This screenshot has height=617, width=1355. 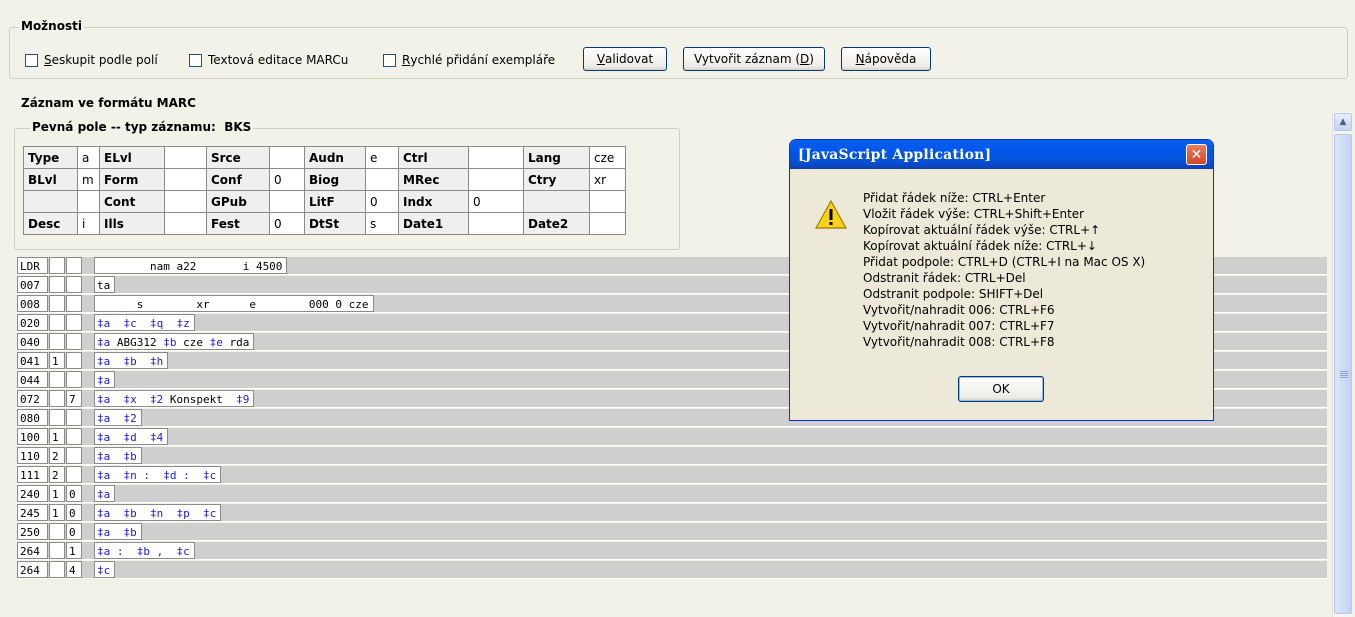 What do you see at coordinates (1343, 122) in the screenshot?
I see `scroll-up-button: ▲` at bounding box center [1343, 122].